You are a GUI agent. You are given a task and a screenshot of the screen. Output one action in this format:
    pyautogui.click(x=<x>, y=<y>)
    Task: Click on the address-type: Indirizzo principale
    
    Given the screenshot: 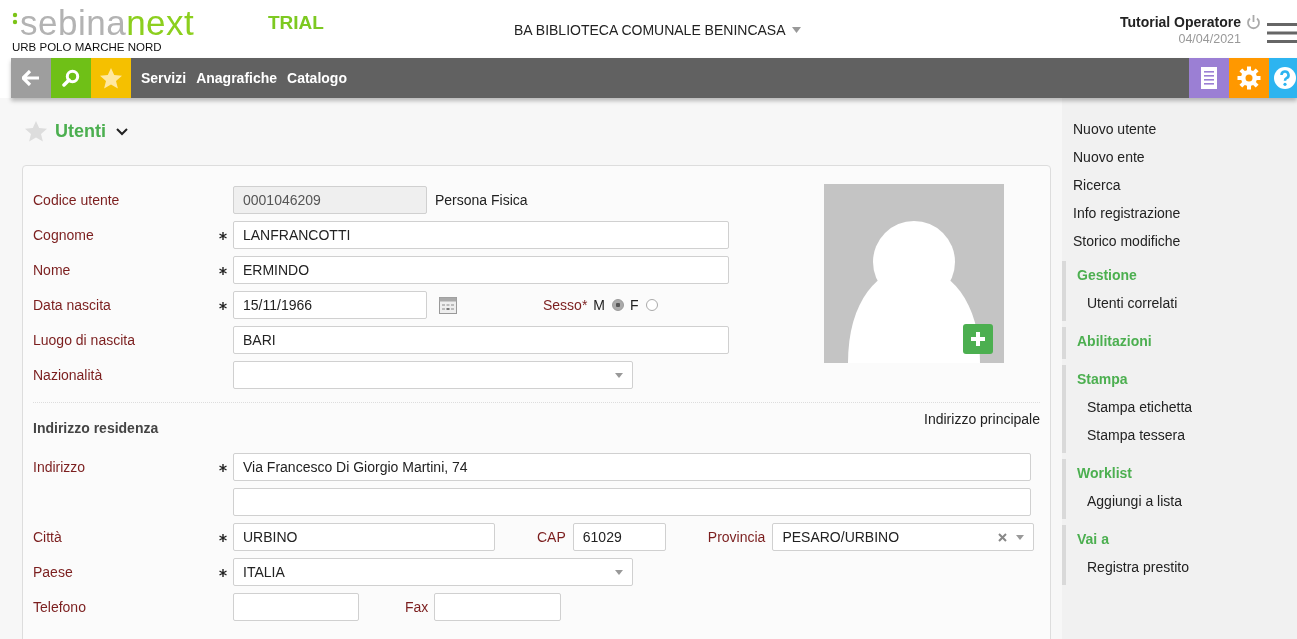 What is the action you would take?
    pyautogui.click(x=982, y=419)
    